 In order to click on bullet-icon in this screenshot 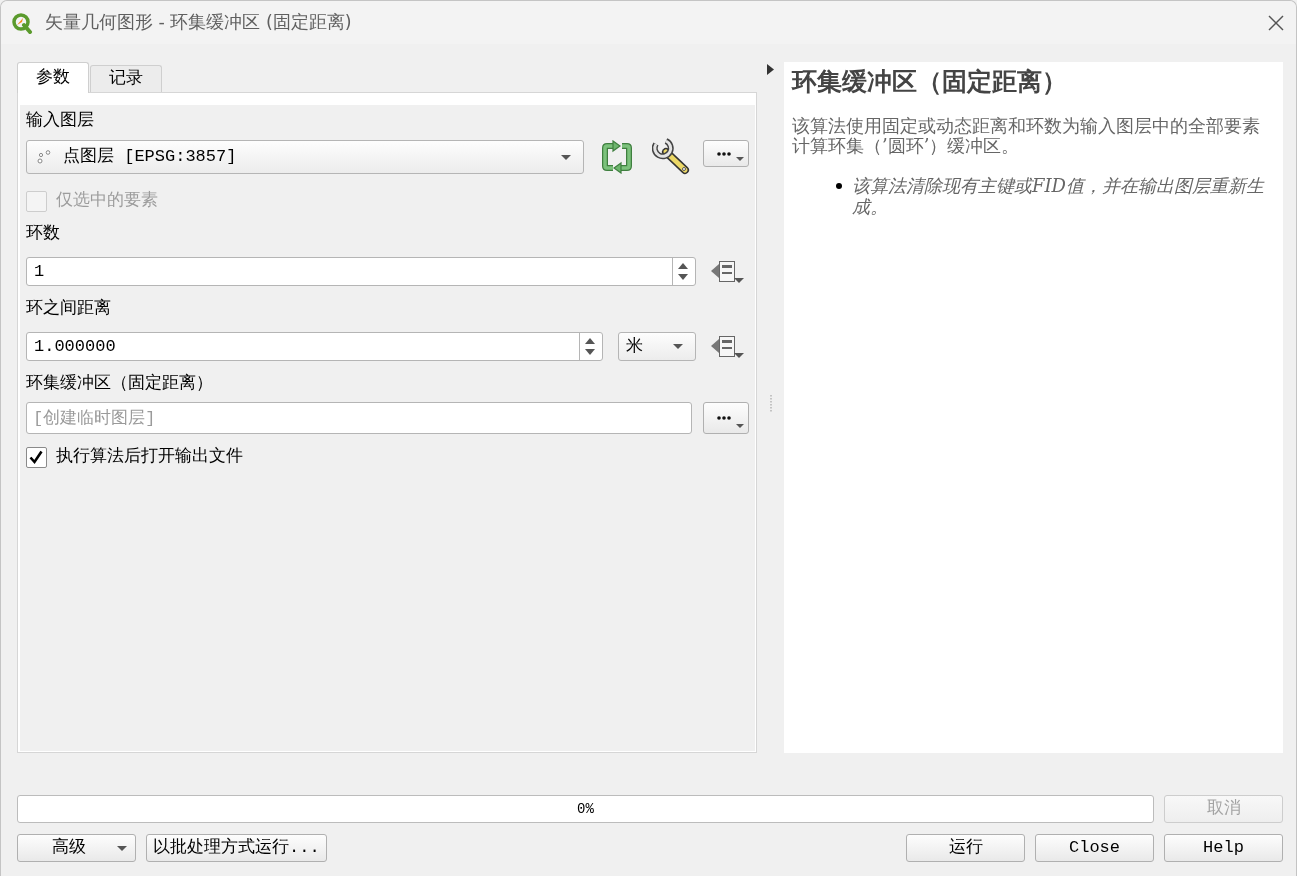, I will do `click(839, 186)`.